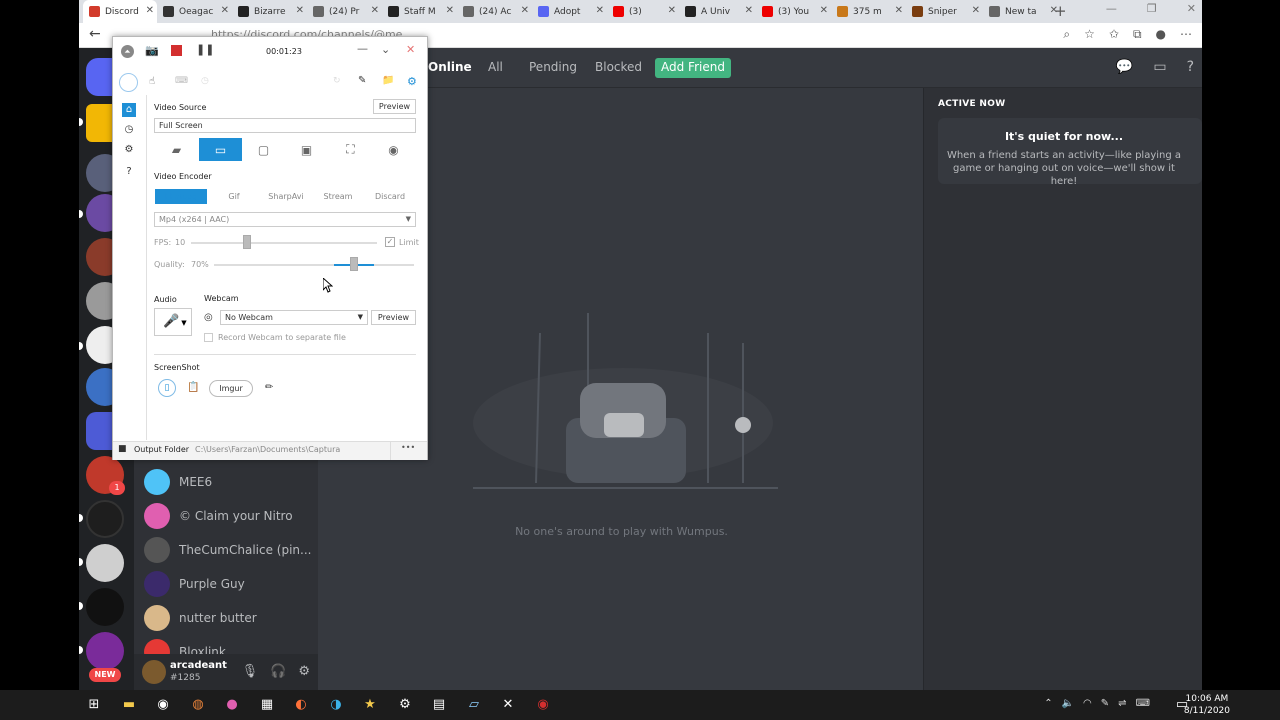 The width and height of the screenshot is (1280, 720). Describe the element at coordinates (450, 67) in the screenshot. I see `tab-online: Online` at that location.